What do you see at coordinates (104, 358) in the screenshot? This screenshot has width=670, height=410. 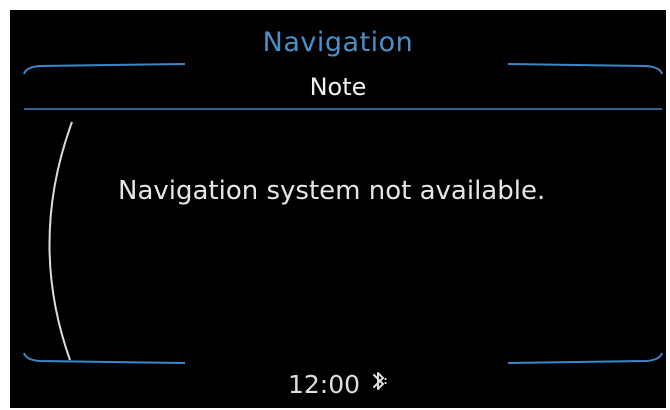 I see `bottom-left-bracket` at bounding box center [104, 358].